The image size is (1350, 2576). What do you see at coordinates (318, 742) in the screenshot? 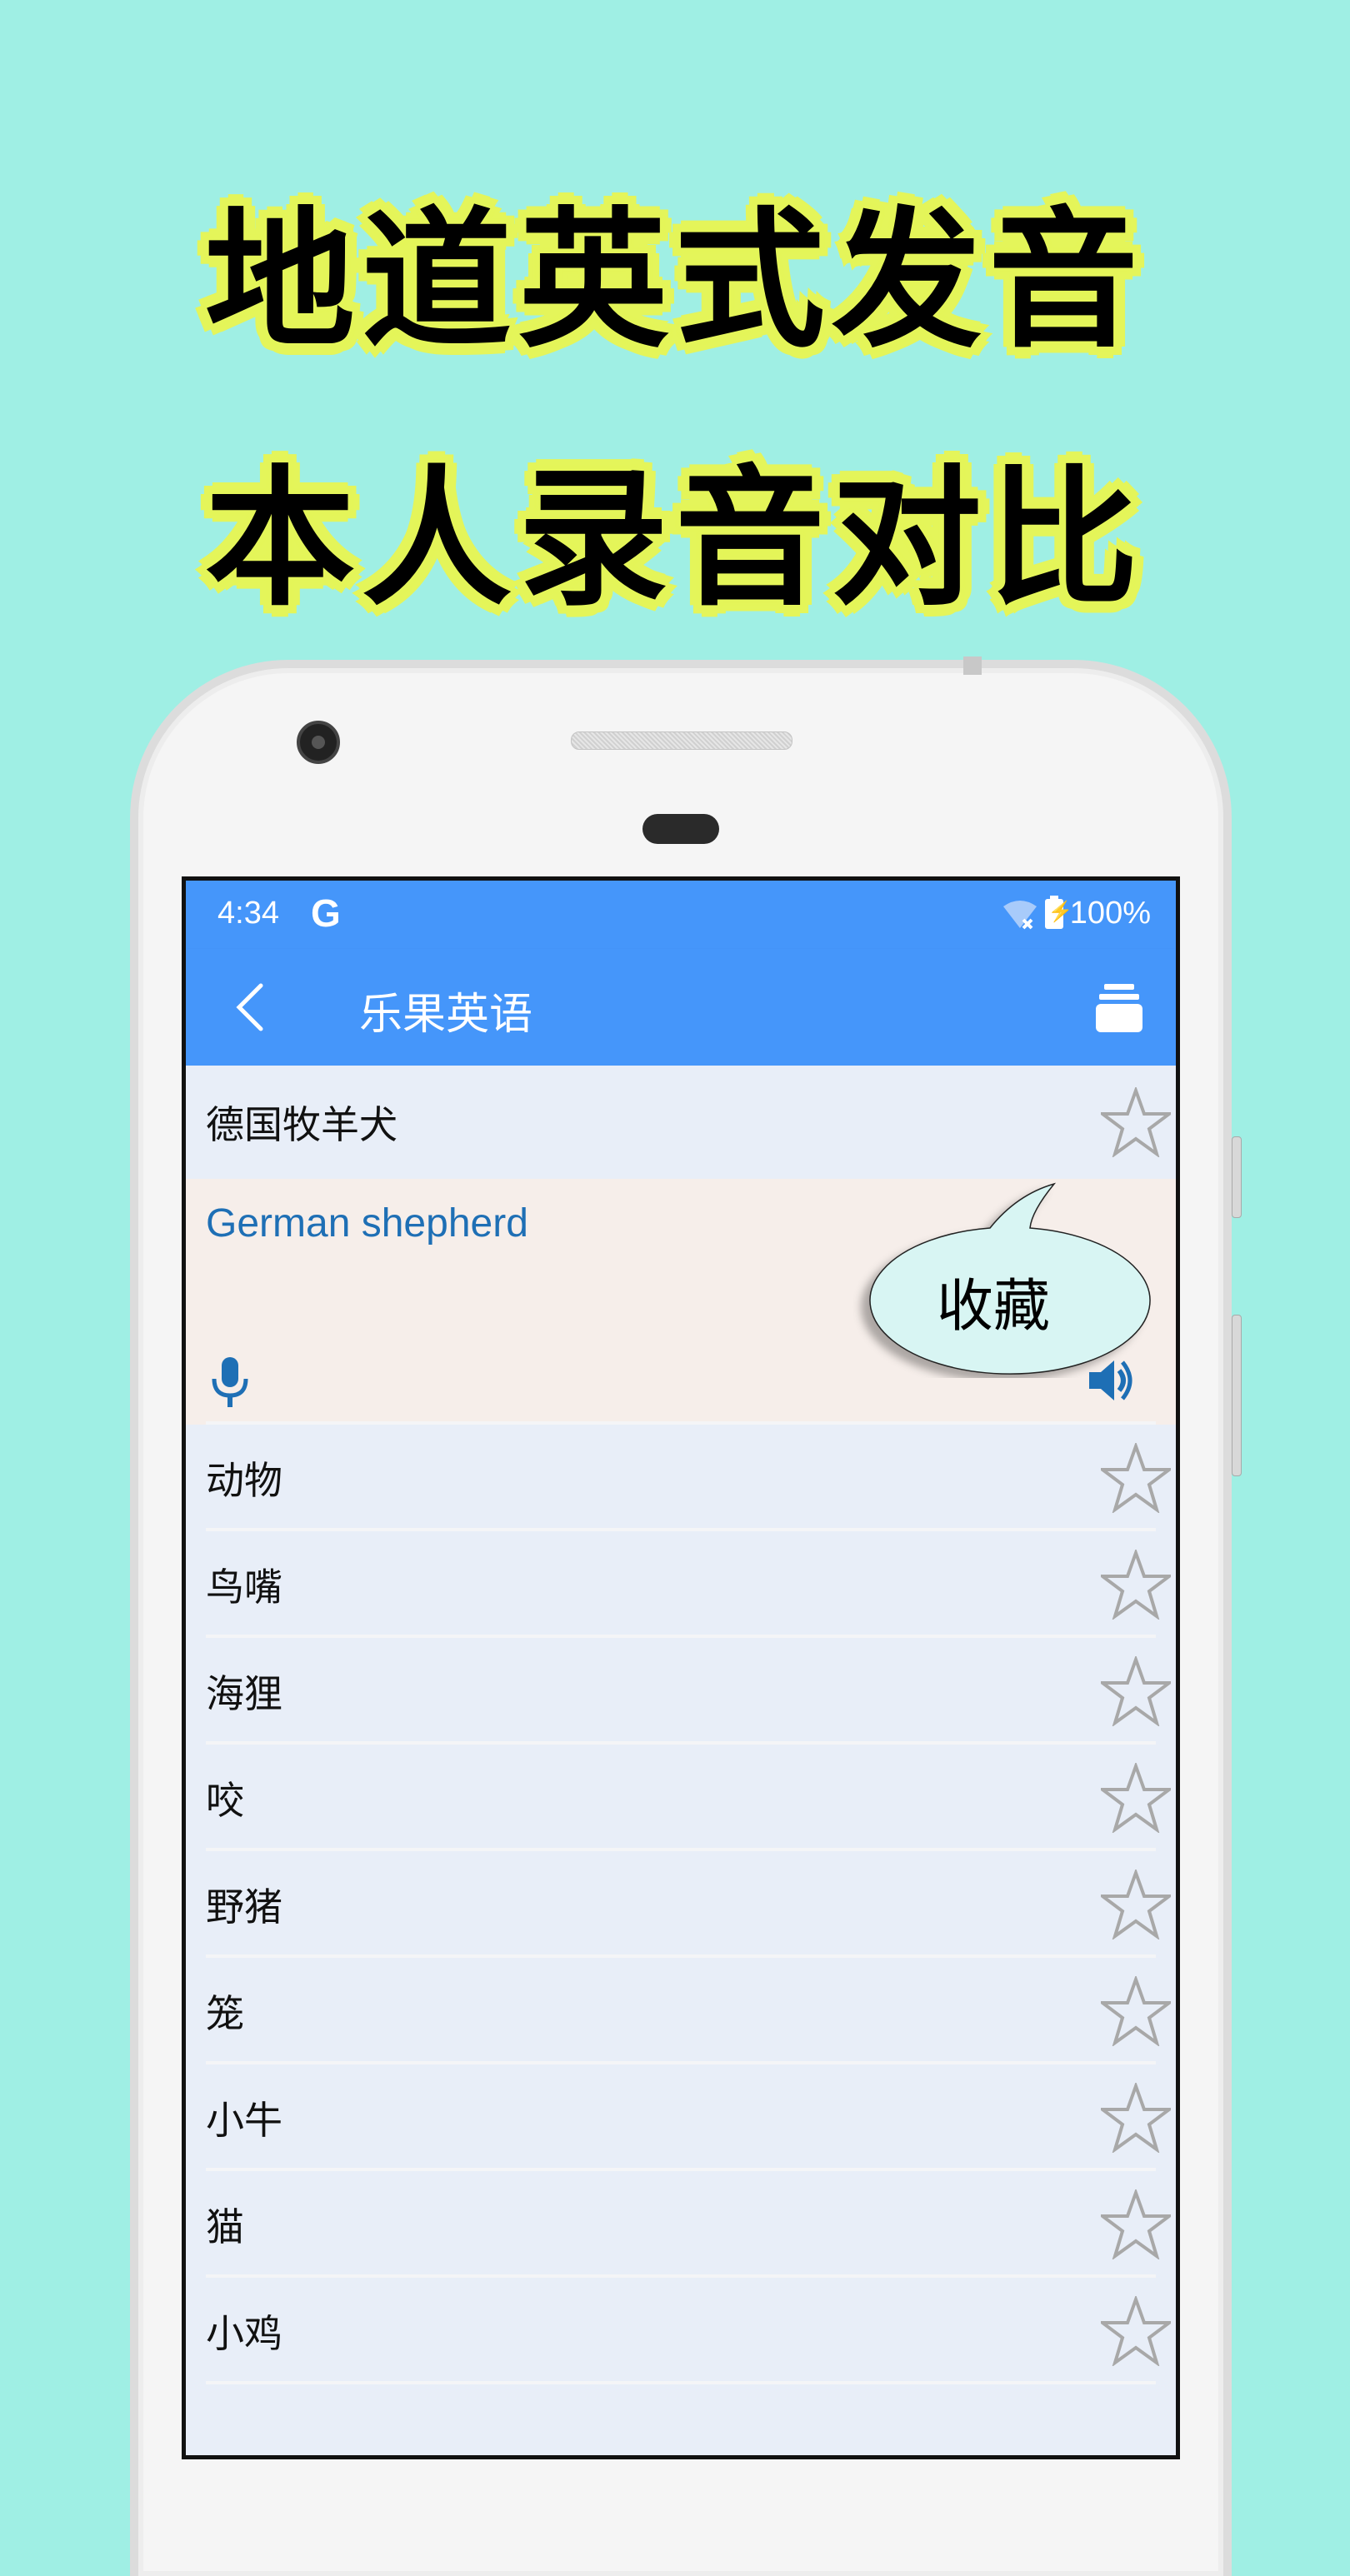
I see `front-camera` at bounding box center [318, 742].